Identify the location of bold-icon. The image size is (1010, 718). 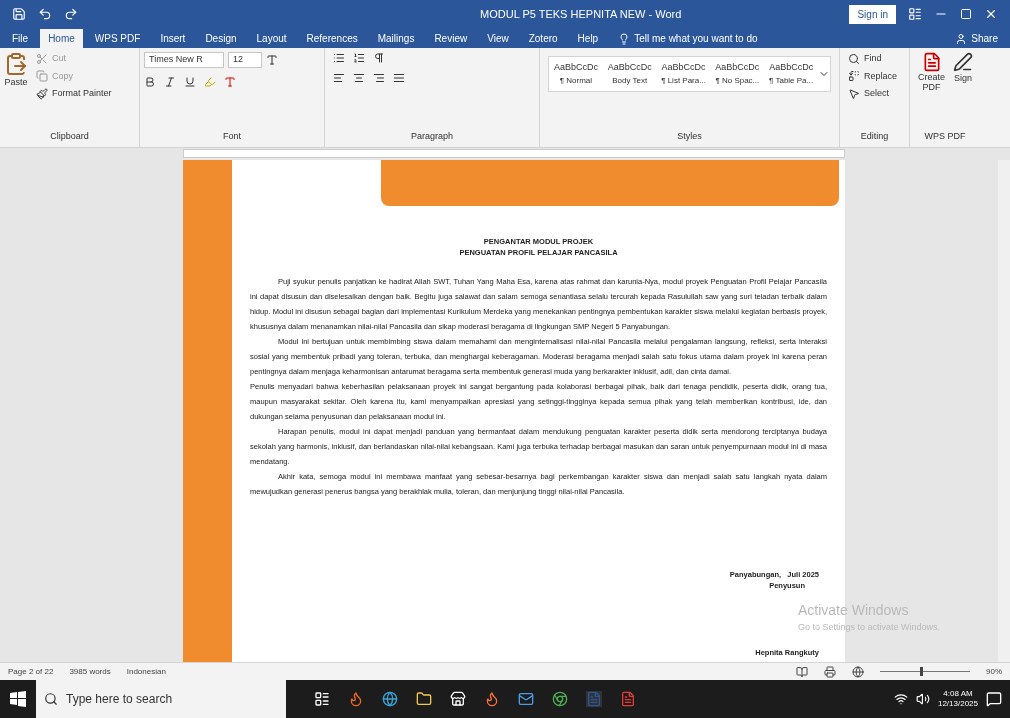
(150, 81).